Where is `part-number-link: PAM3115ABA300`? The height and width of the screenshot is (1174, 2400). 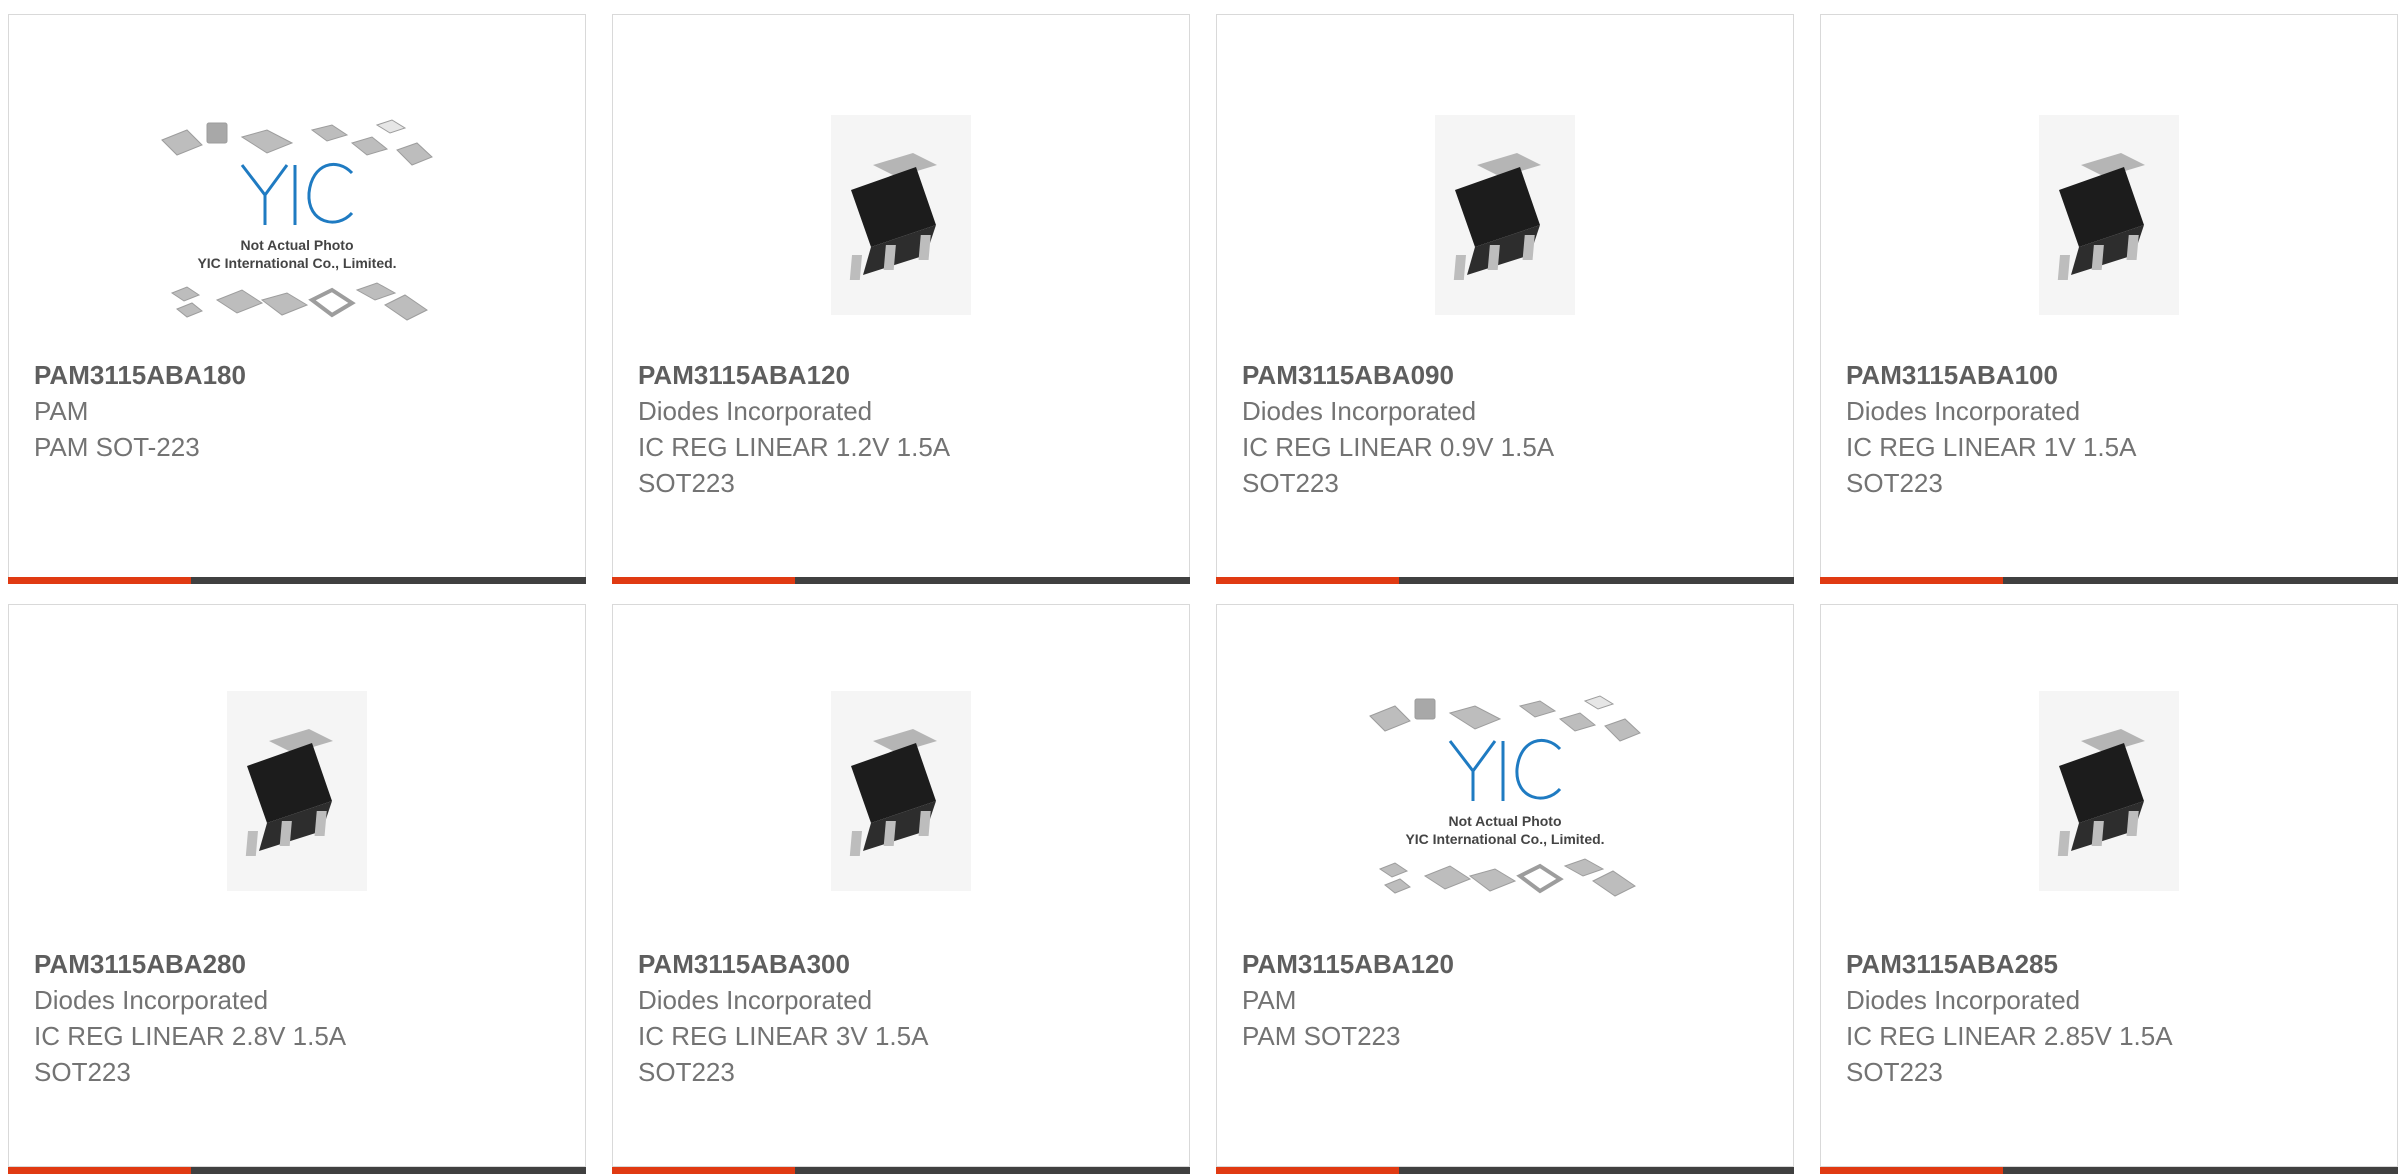
part-number-link: PAM3115ABA300 is located at coordinates (903, 964).